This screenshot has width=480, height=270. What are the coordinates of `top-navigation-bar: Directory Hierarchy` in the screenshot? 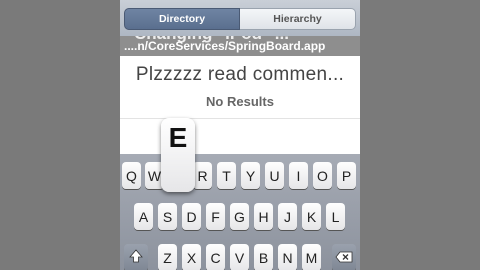 It's located at (240, 18).